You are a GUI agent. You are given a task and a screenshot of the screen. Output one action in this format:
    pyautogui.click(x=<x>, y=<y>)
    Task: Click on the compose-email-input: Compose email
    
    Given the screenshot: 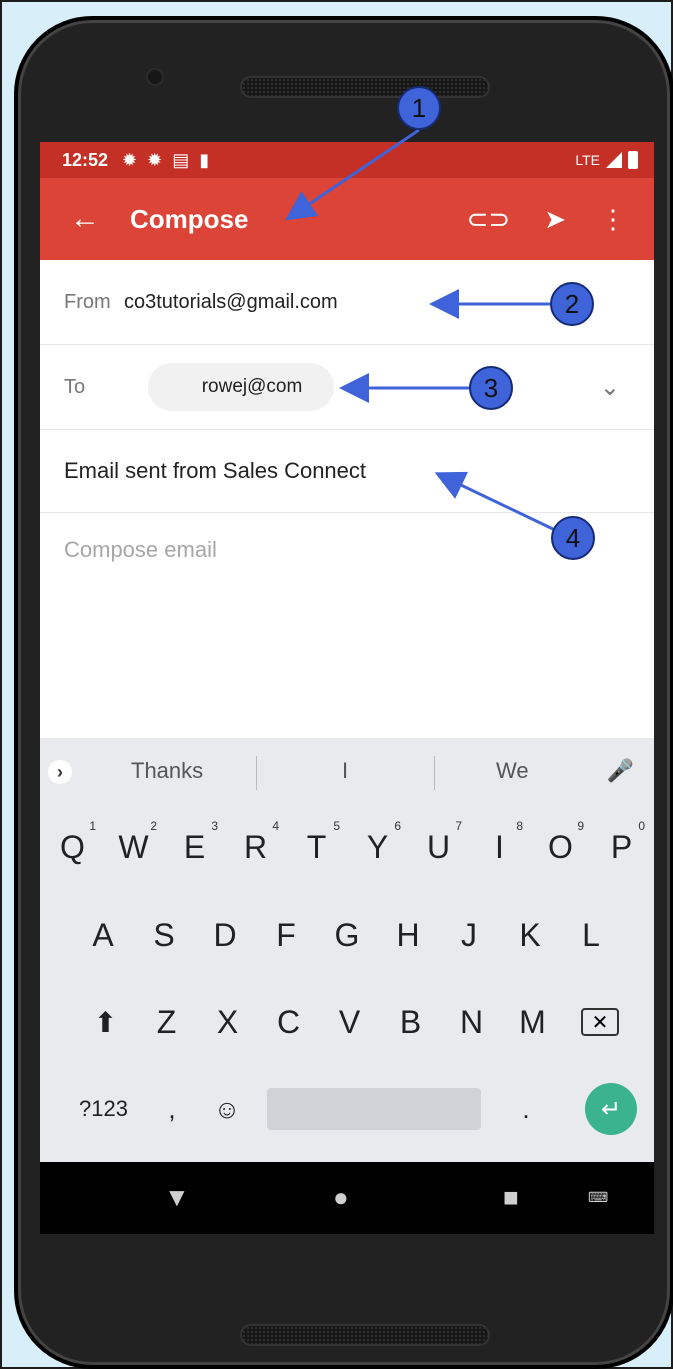 What is the action you would take?
    pyautogui.click(x=140, y=550)
    